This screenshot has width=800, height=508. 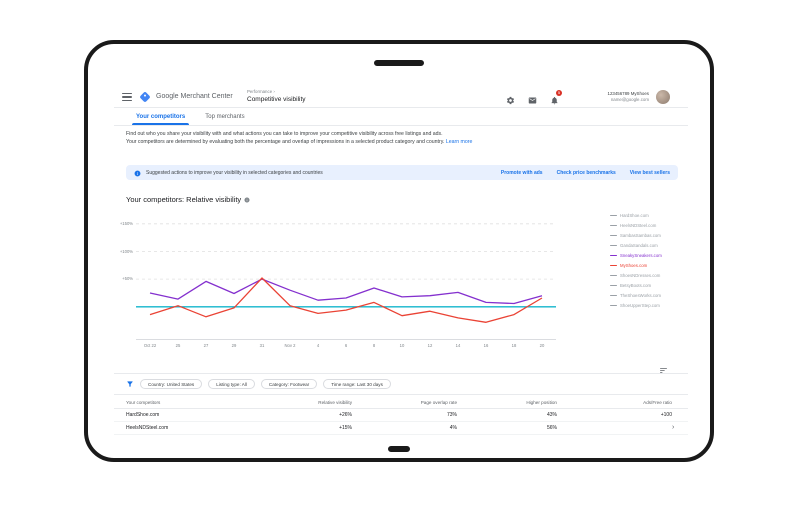 I want to click on legend-item-betsyboots-com: BetsyBoots.com, so click(x=636, y=285).